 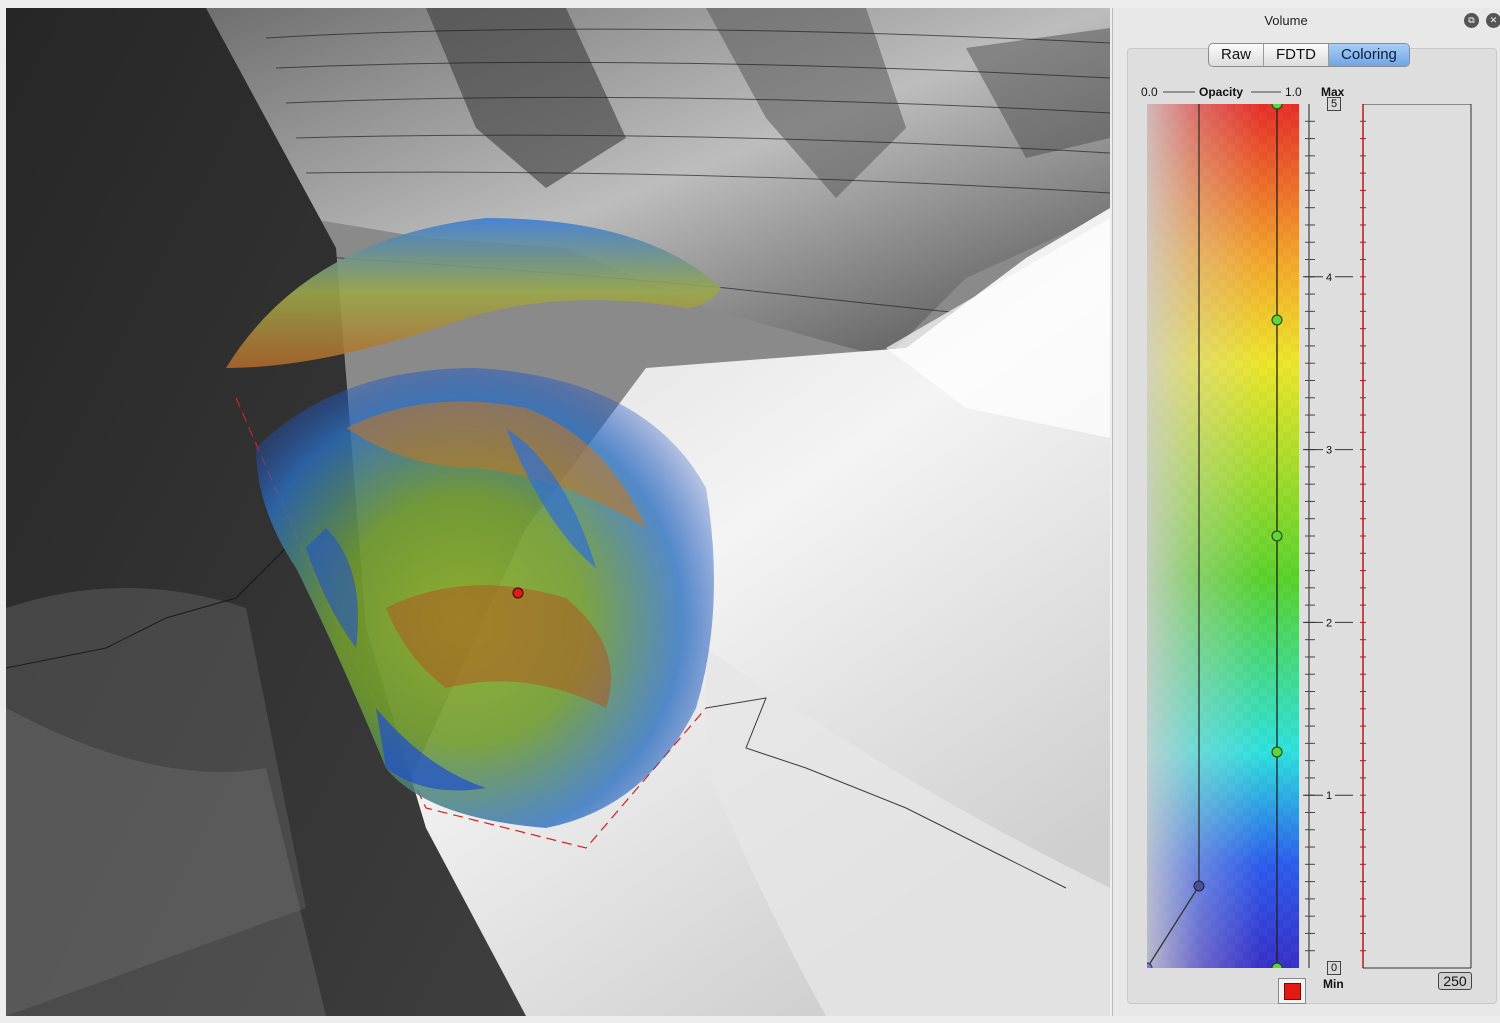 I want to click on scale-tick-label: 3, so click(x=1329, y=451).